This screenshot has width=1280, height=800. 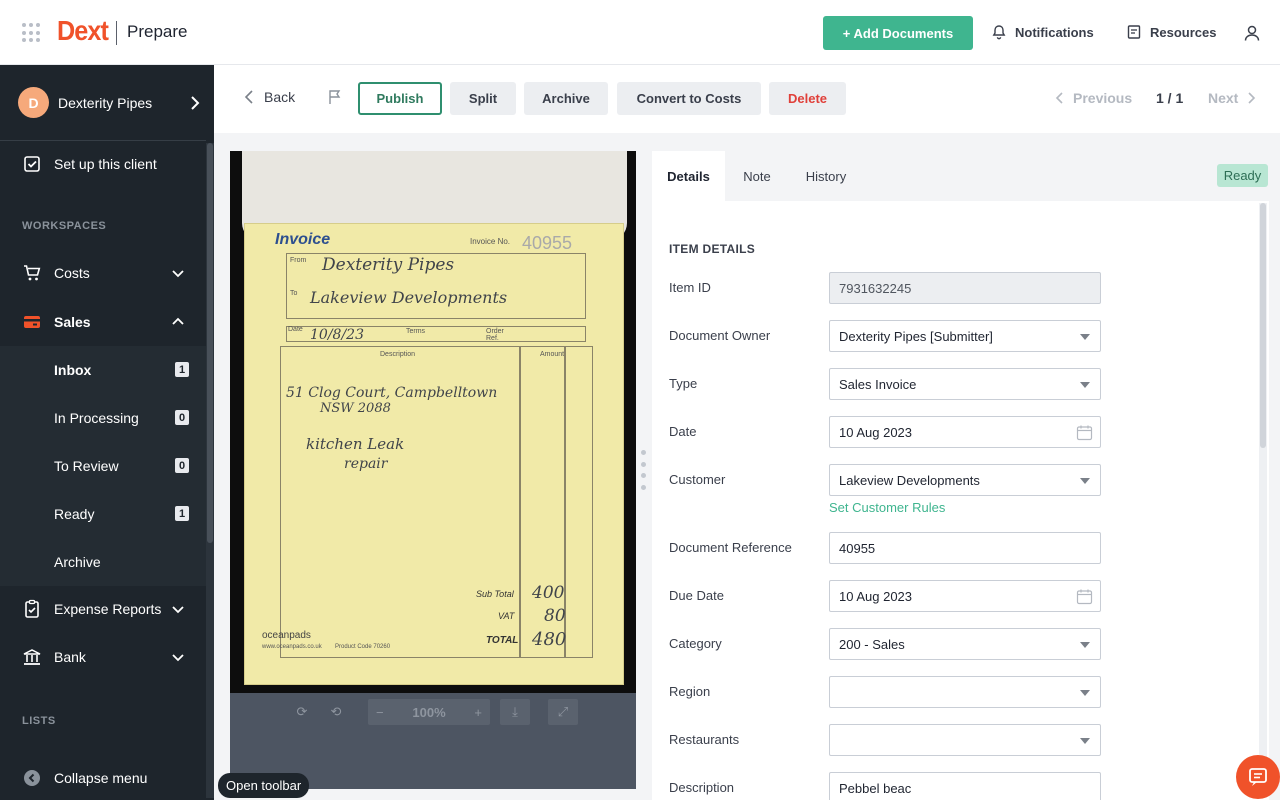 What do you see at coordinates (392, 393) in the screenshot?
I see `description-line: 51 Clog Court, Campbelltown` at bounding box center [392, 393].